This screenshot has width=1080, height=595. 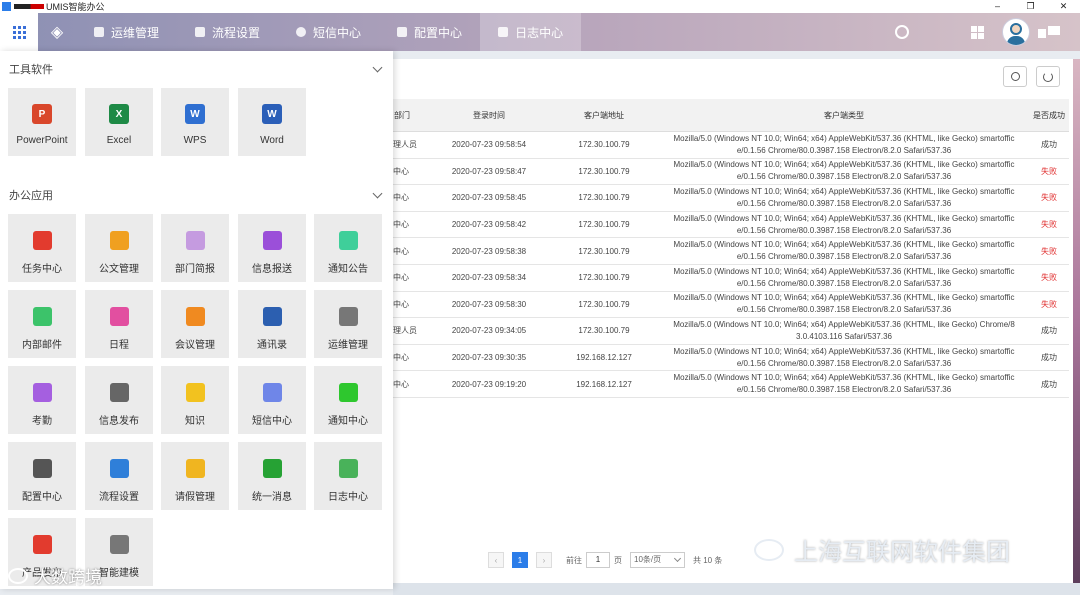 I want to click on search-button, so click(x=1015, y=76).